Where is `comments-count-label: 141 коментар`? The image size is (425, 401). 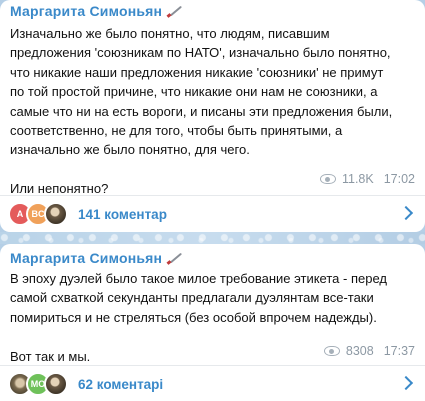 comments-count-label: 141 коментар is located at coordinates (122, 214).